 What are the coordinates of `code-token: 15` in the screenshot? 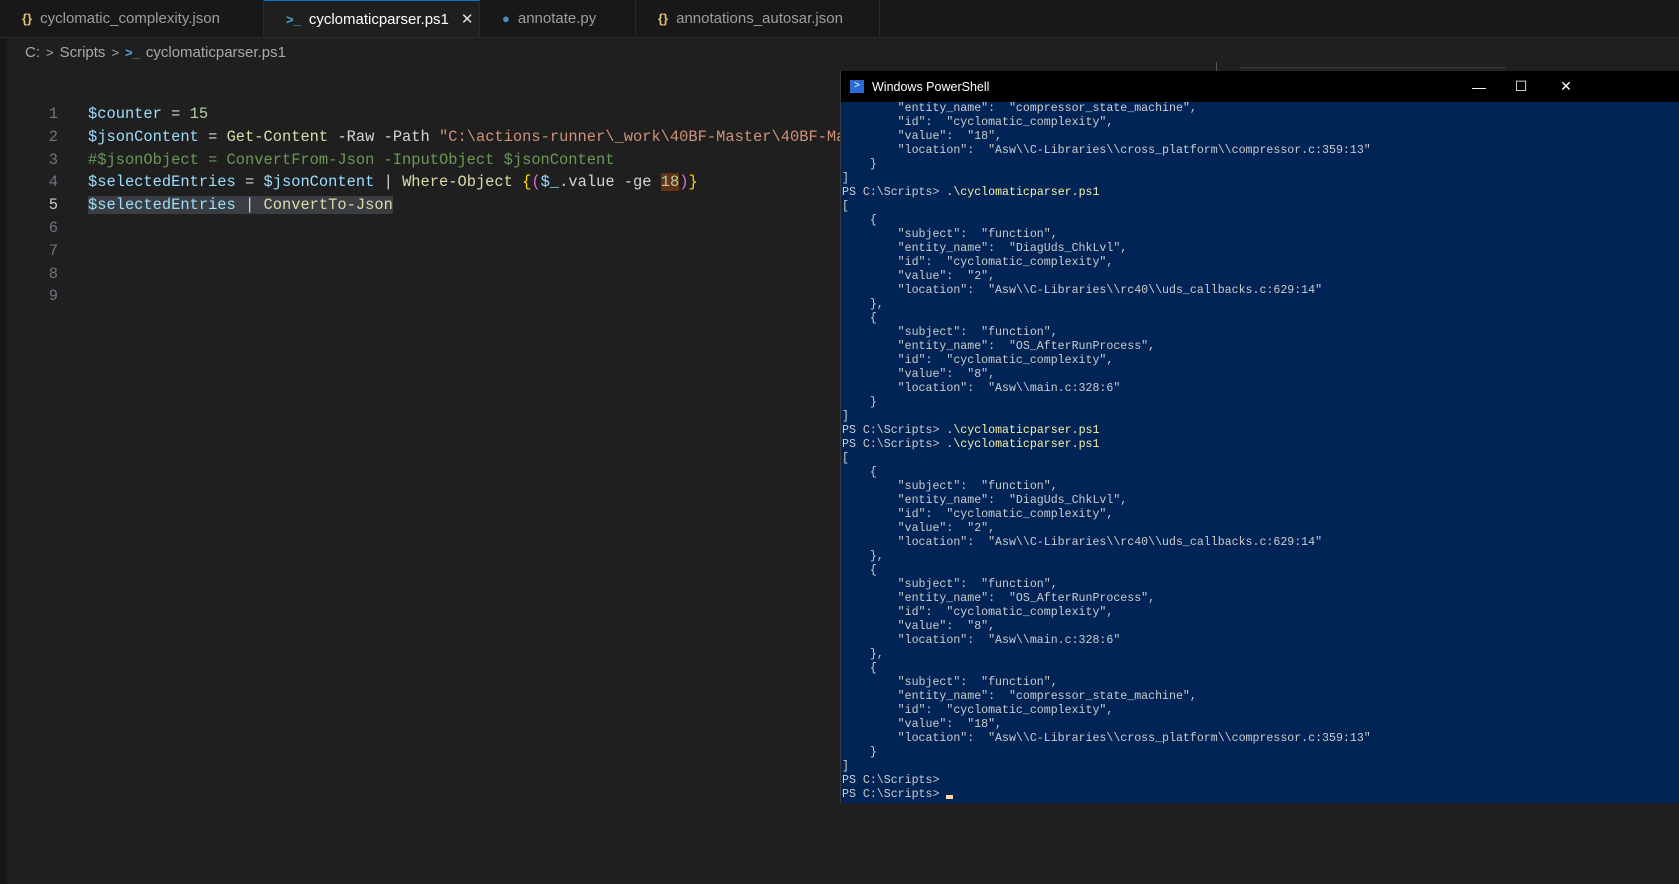 It's located at (199, 114).